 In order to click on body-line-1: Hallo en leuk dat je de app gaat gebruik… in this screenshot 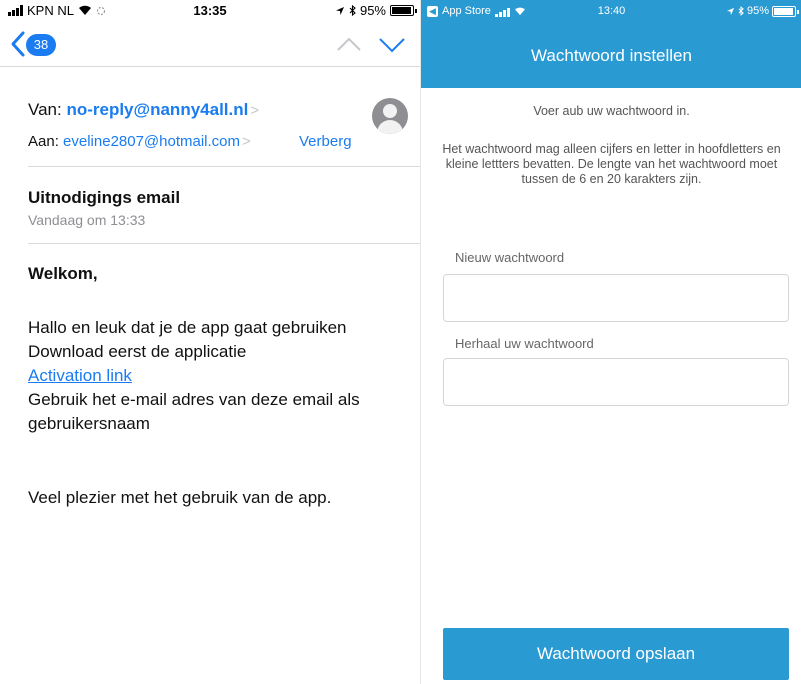, I will do `click(187, 327)`.